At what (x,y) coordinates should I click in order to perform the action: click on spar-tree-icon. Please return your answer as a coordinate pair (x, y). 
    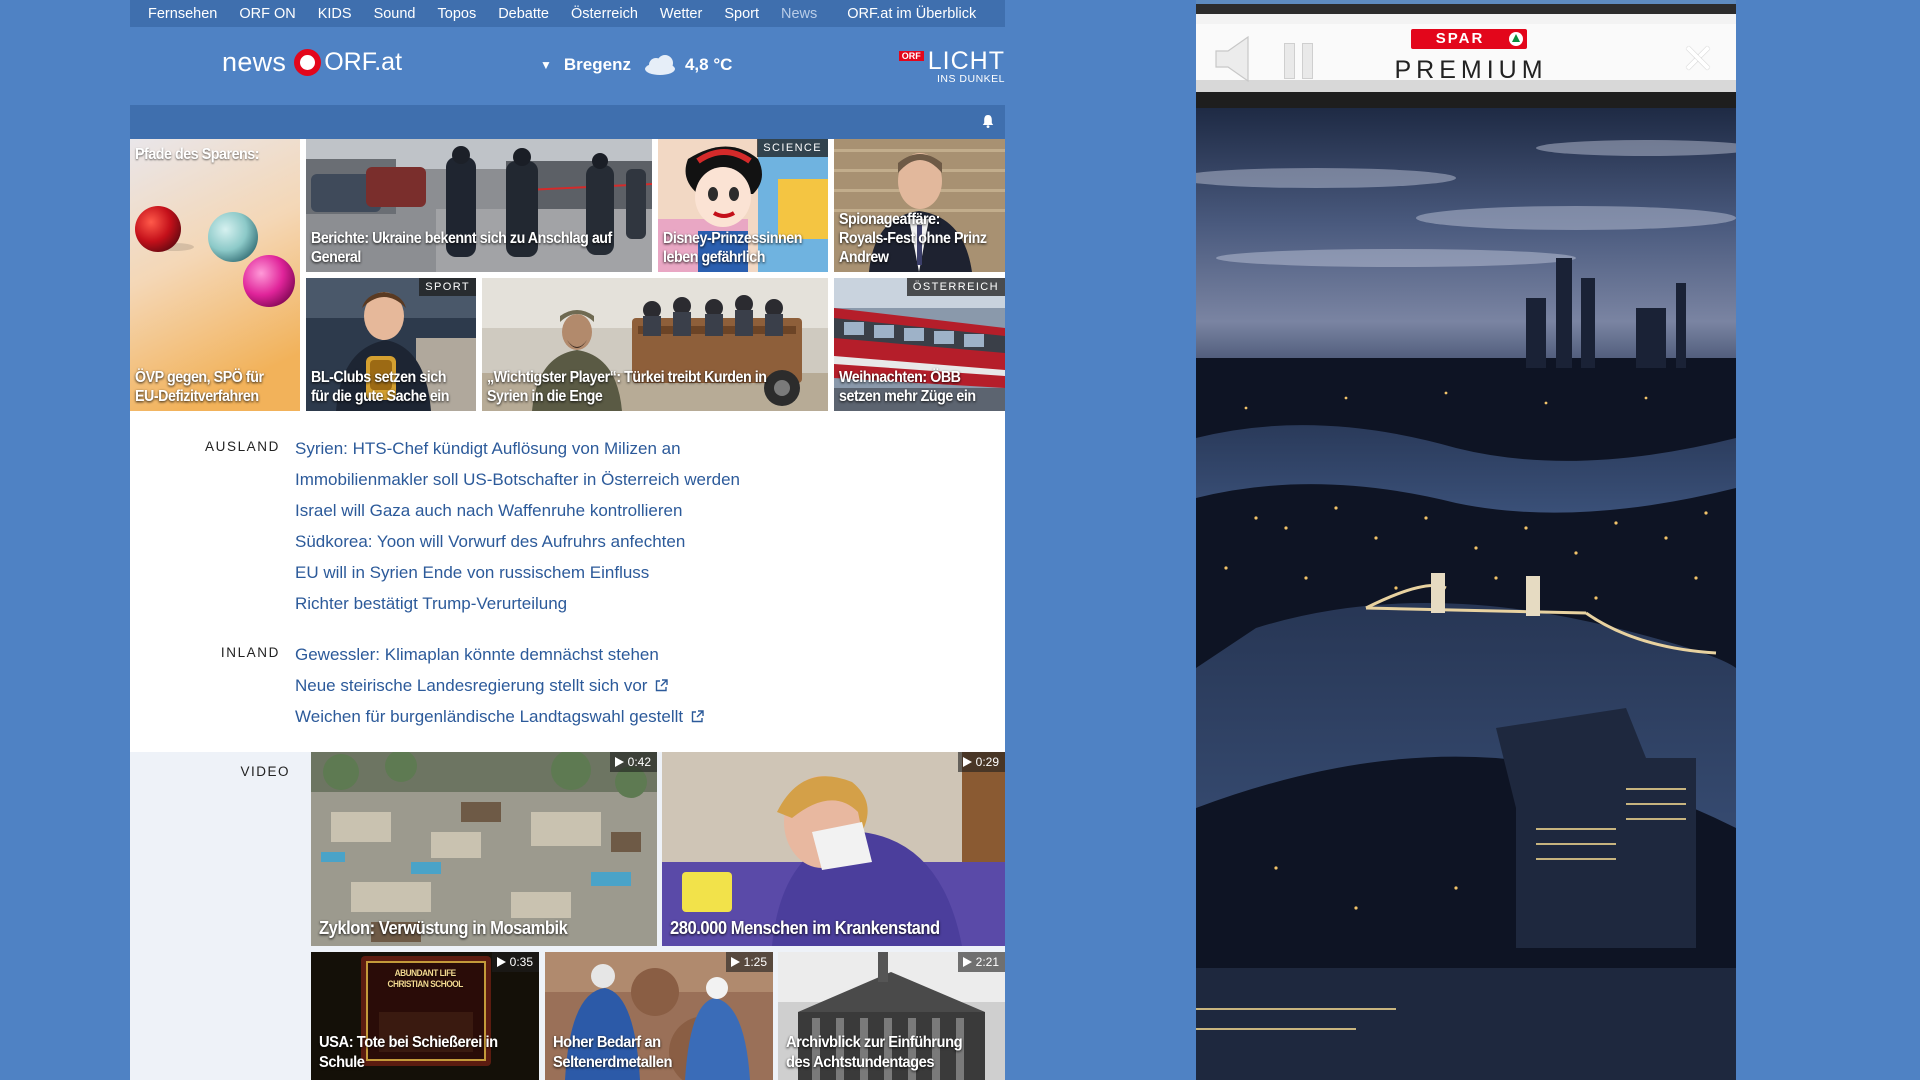
    Looking at the image, I should click on (1516, 39).